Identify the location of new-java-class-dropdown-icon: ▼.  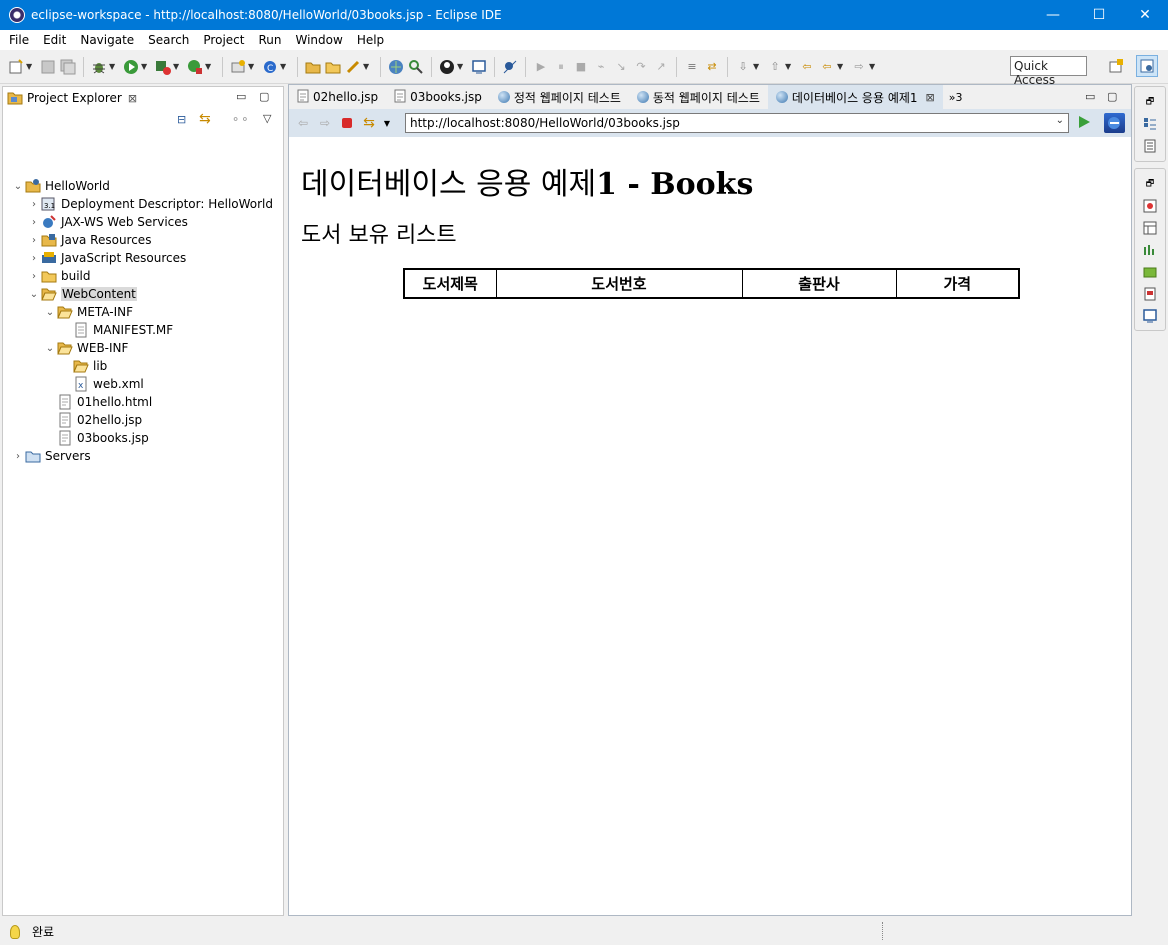
(284, 66).